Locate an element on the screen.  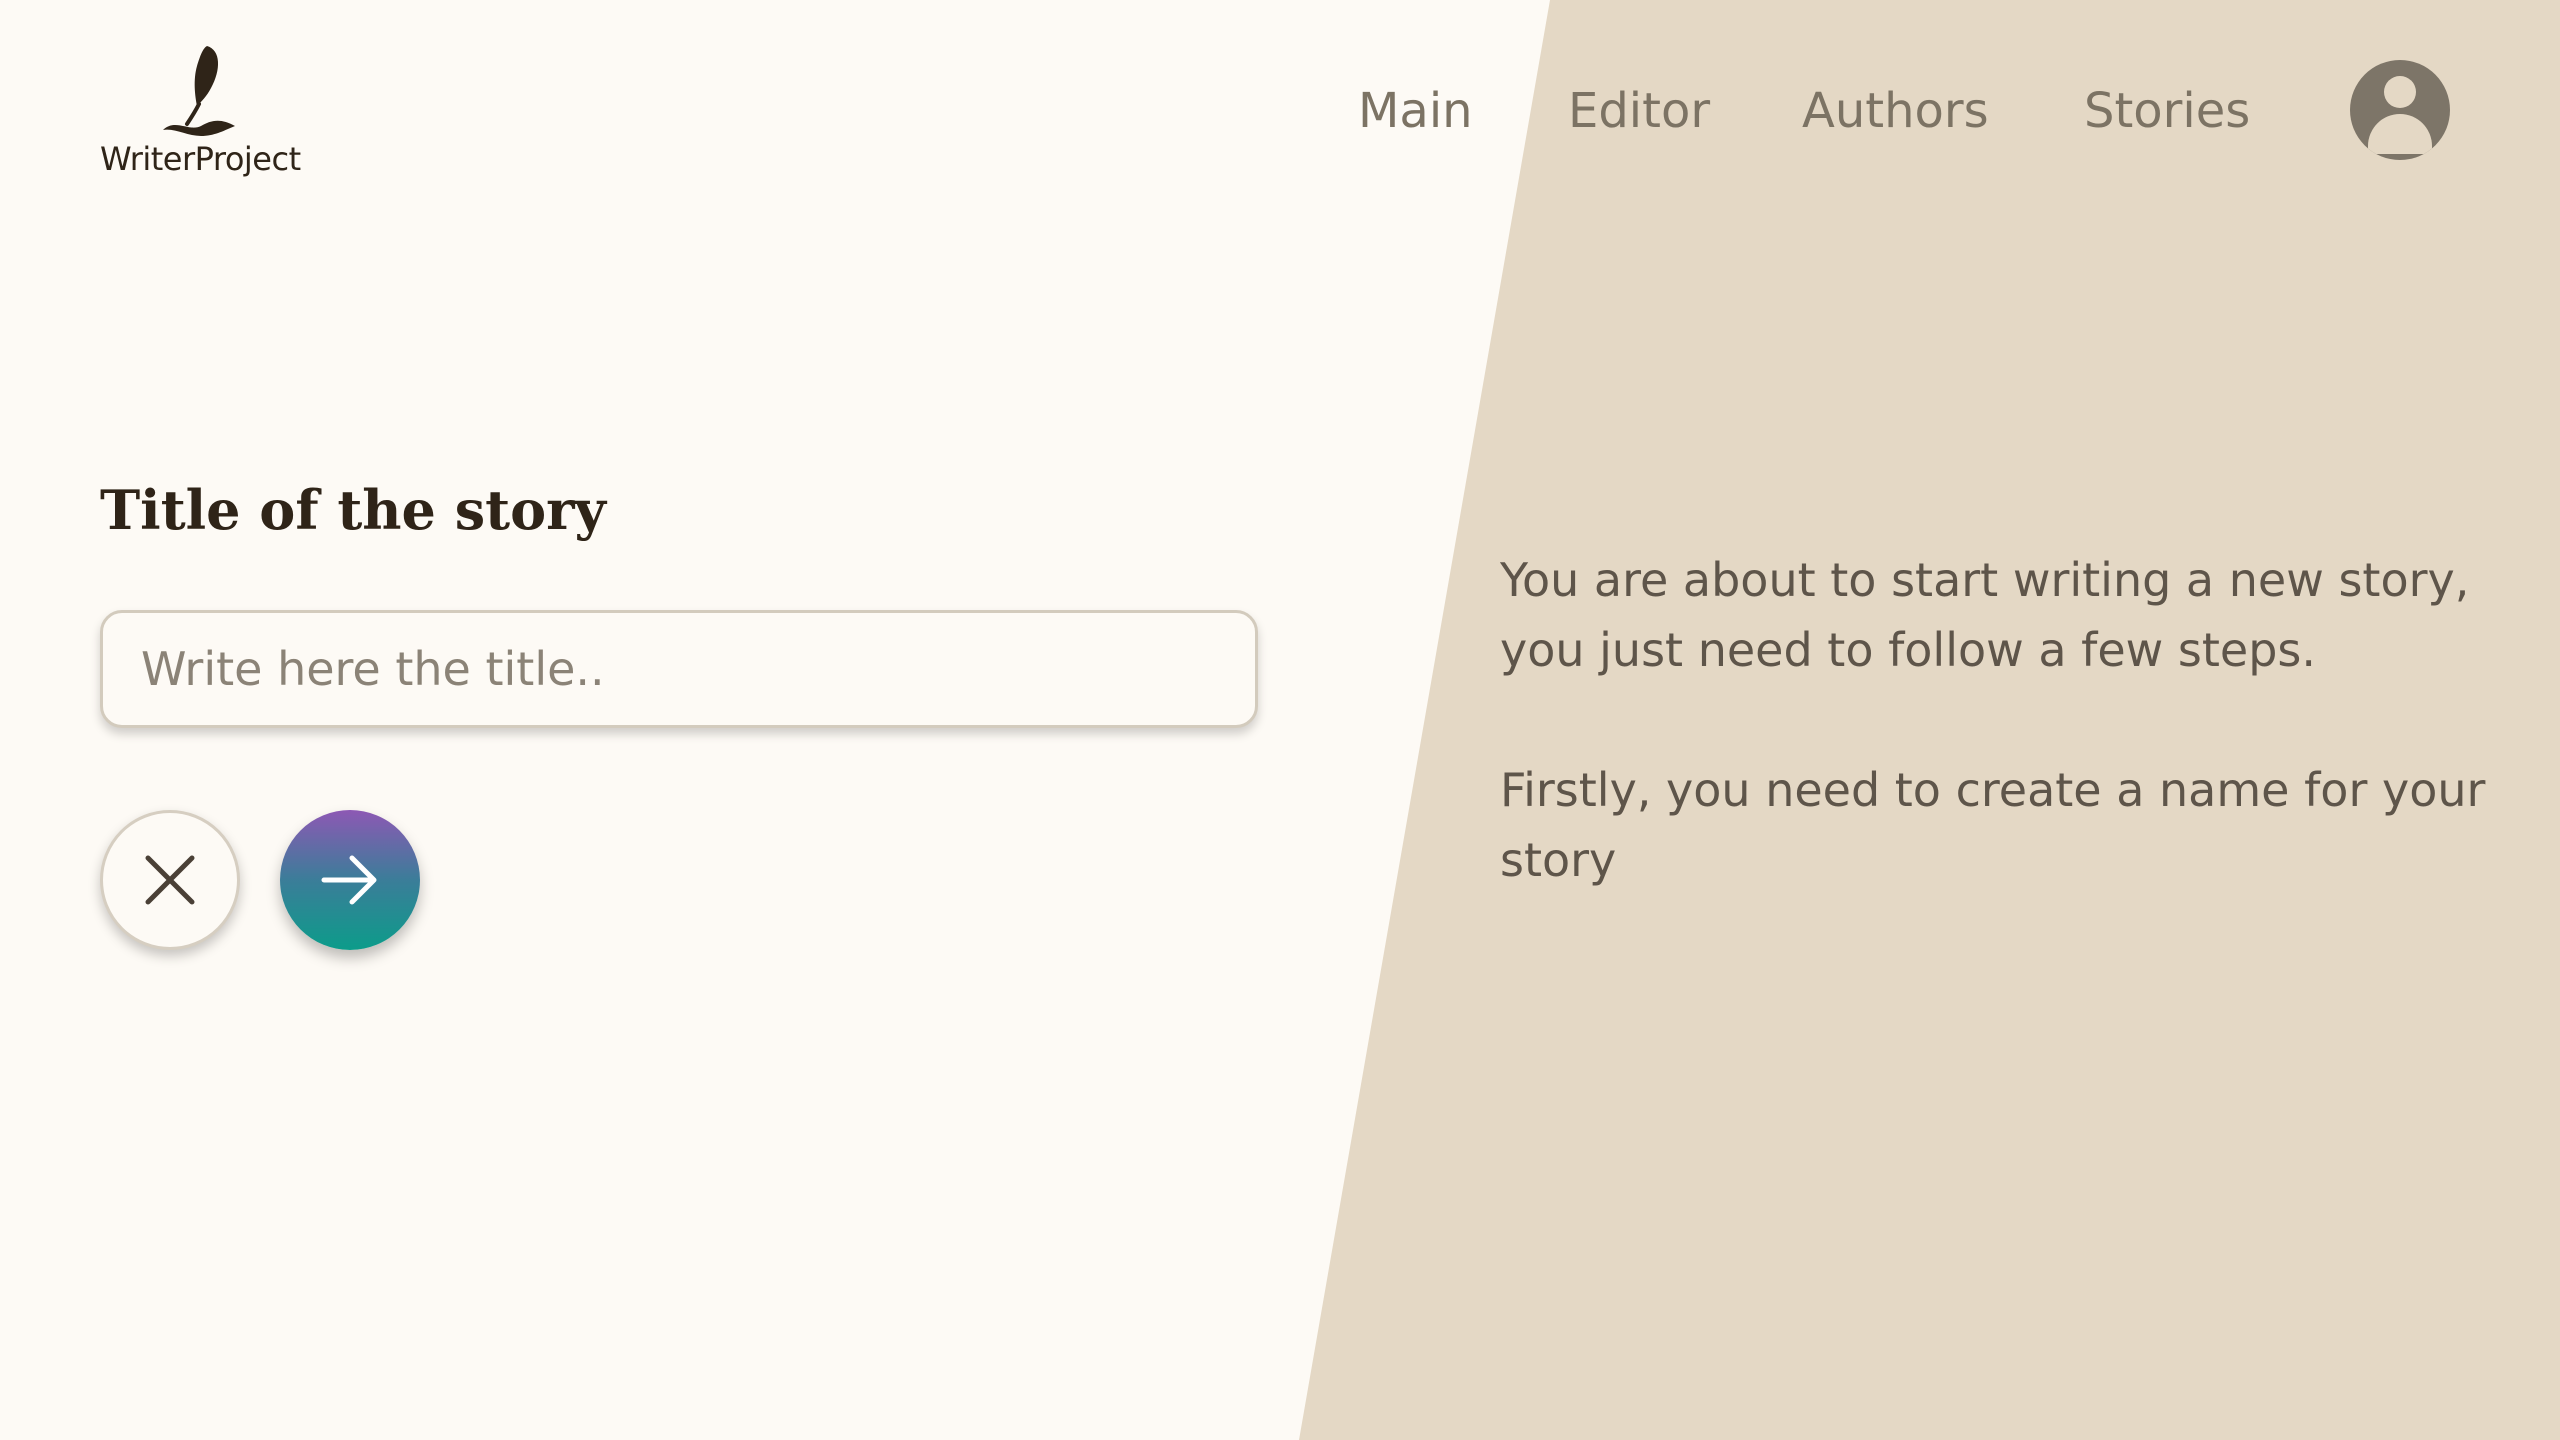
main-nav: Main Editor Authors Stories is located at coordinates (1280, 111).